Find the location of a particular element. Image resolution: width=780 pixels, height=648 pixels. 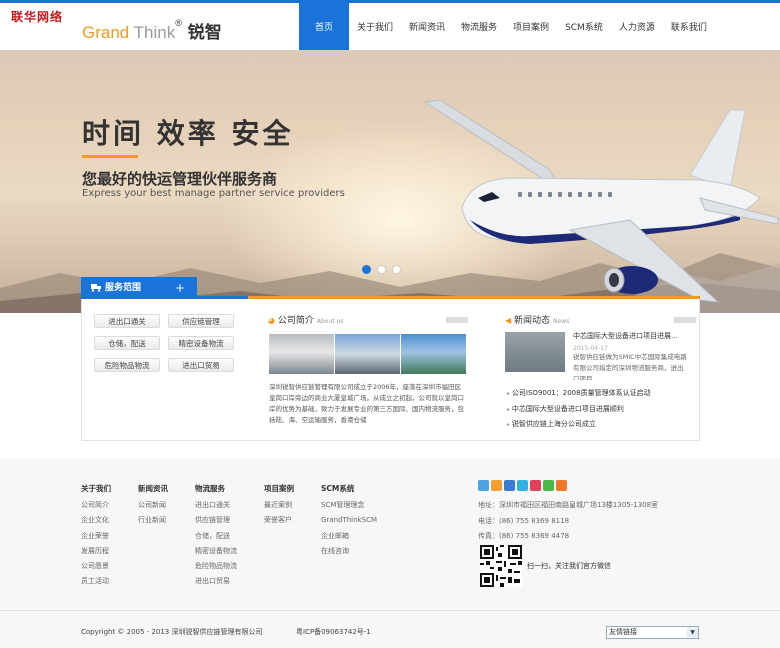

footer-link: SCM管理理念 is located at coordinates (349, 505).